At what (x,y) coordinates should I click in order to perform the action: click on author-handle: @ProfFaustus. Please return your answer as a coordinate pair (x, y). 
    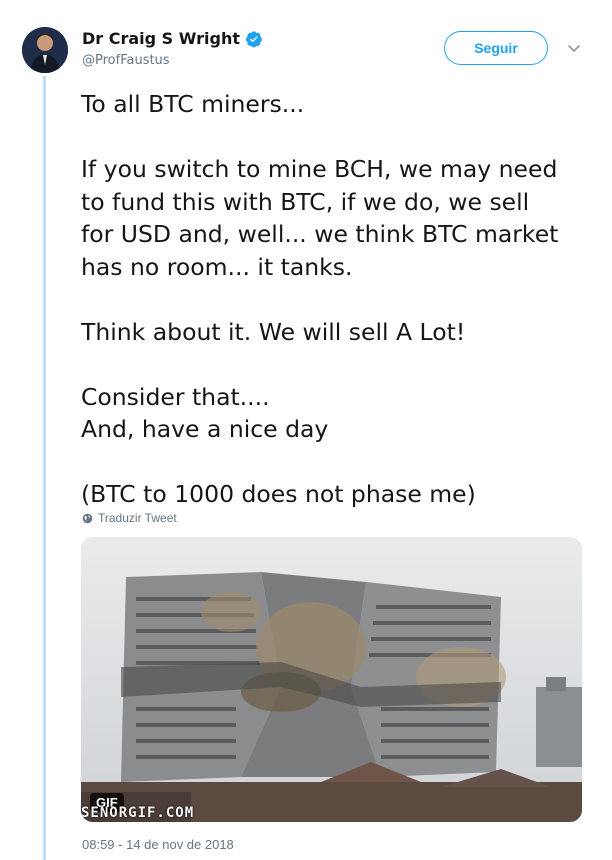
    Looking at the image, I should click on (126, 60).